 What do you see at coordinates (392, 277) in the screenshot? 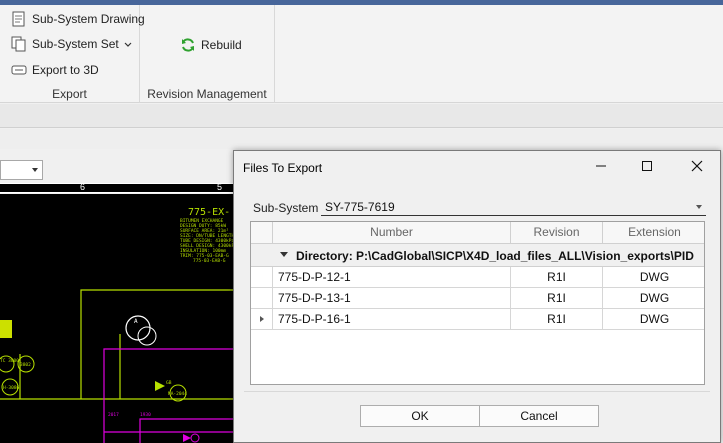
I see `cell-number: 775-D-P-12-1` at bounding box center [392, 277].